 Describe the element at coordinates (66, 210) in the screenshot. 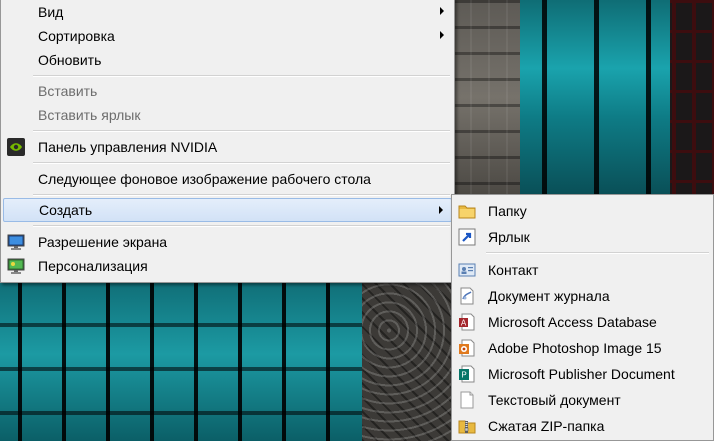

I see `menu-item-label: Создать` at that location.